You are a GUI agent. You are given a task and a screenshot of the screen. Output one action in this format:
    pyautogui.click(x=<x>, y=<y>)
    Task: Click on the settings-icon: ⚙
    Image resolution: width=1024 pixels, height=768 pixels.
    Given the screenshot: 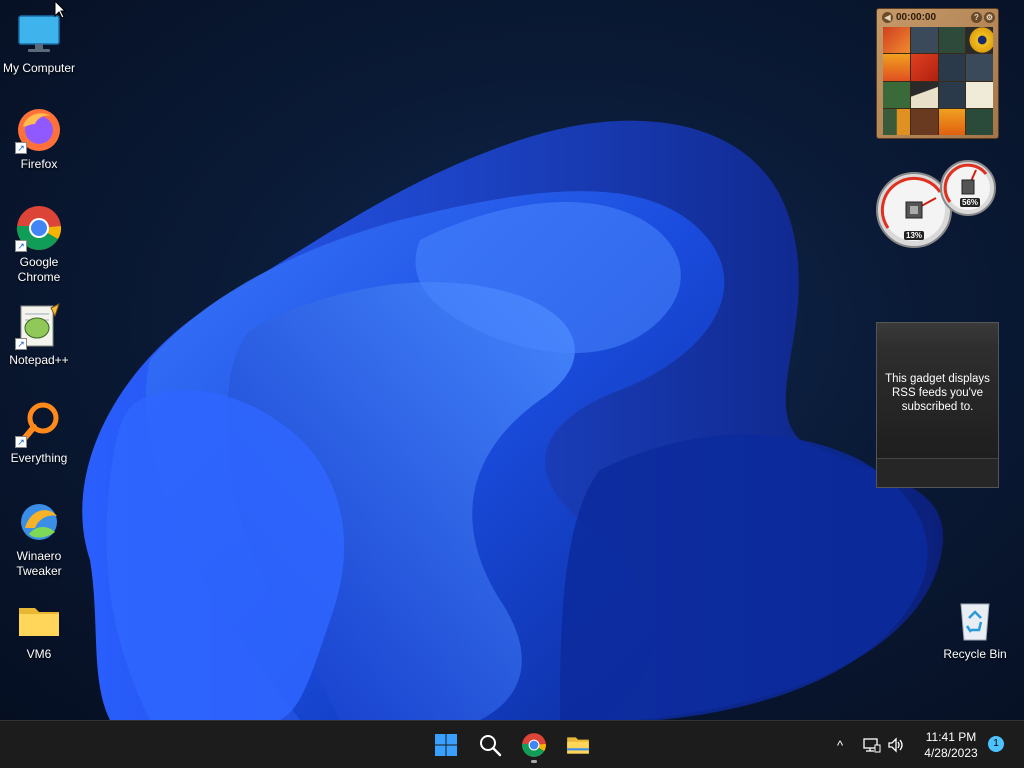 What is the action you would take?
    pyautogui.click(x=989, y=17)
    